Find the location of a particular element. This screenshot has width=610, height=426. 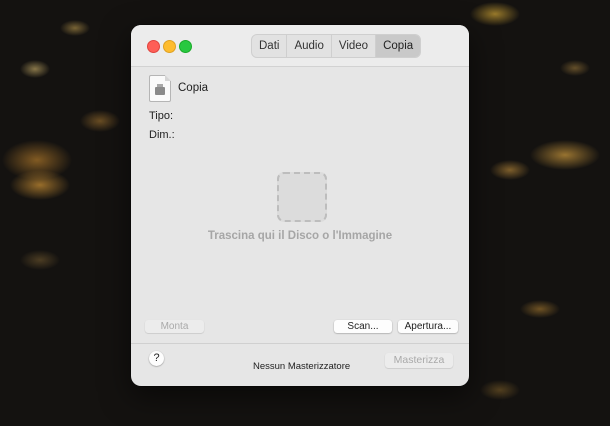

title-bar: Dati Audio Video Copia is located at coordinates (300, 46).